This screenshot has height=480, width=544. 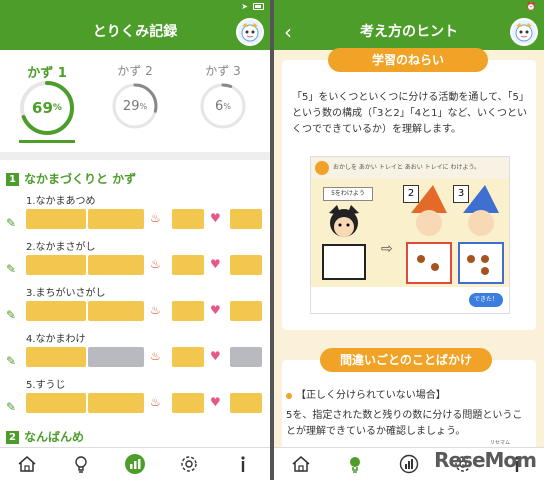 I want to click on record-row: ✎ 4.なかまわけ ♨ ♥, so click(x=135, y=352).